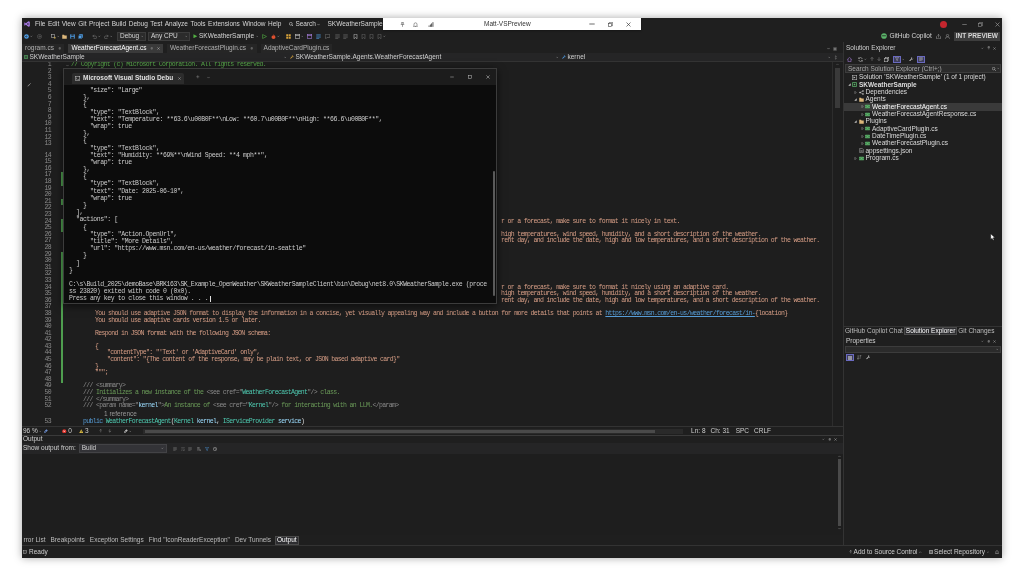  What do you see at coordinates (39, 36) in the screenshot?
I see `circle-arrow-right-icon` at bounding box center [39, 36].